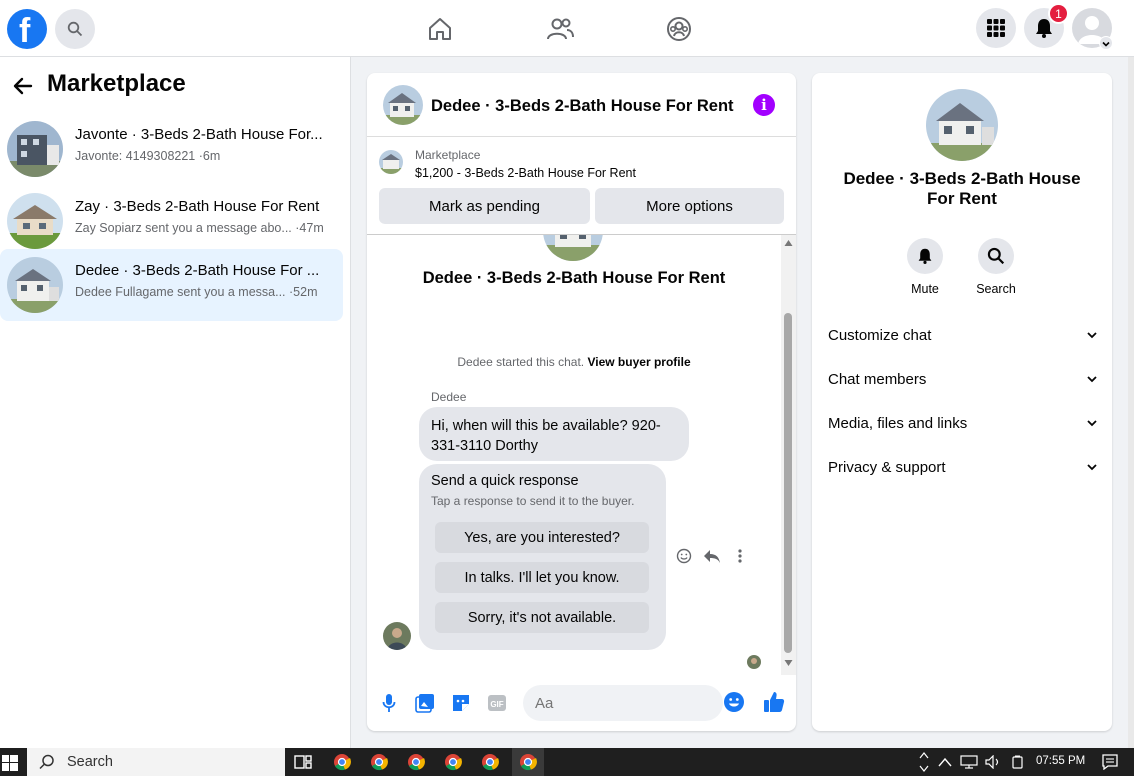 This screenshot has width=1134, height=776. Describe the element at coordinates (754, 662) in the screenshot. I see `seen-indicator` at that location.